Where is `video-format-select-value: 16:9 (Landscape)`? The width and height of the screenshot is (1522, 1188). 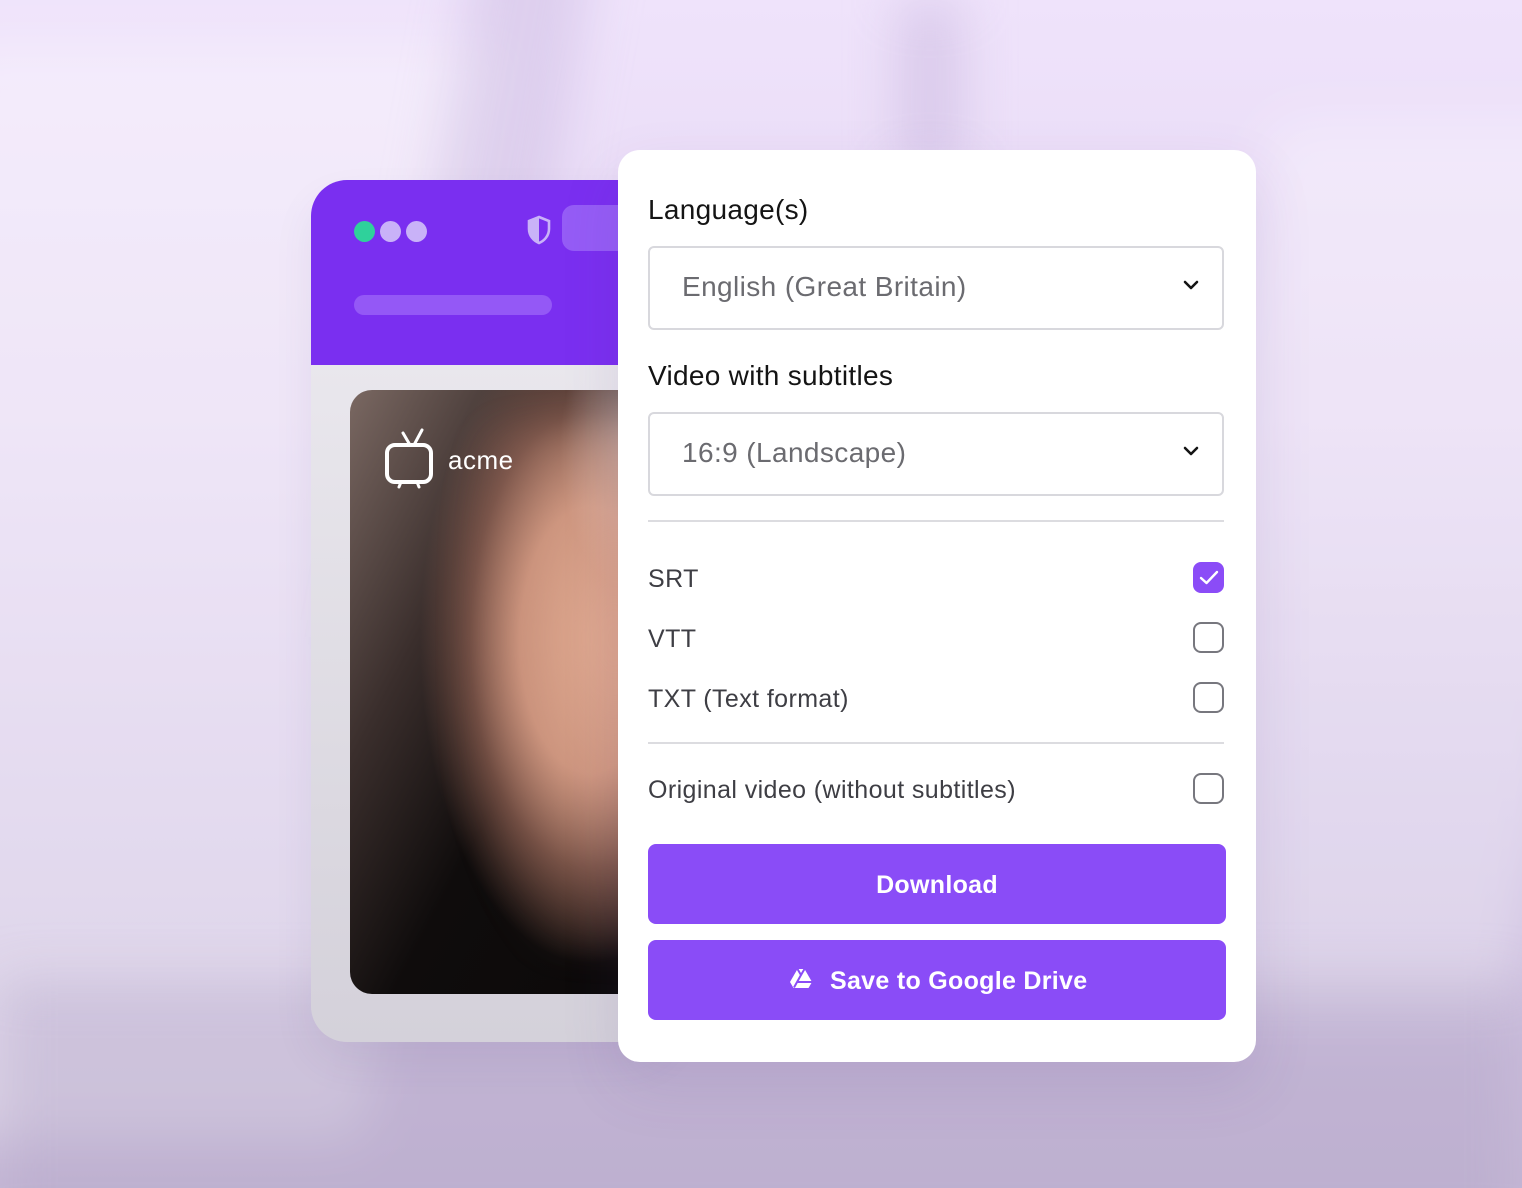
video-format-select-value: 16:9 (Landscape) is located at coordinates (794, 452).